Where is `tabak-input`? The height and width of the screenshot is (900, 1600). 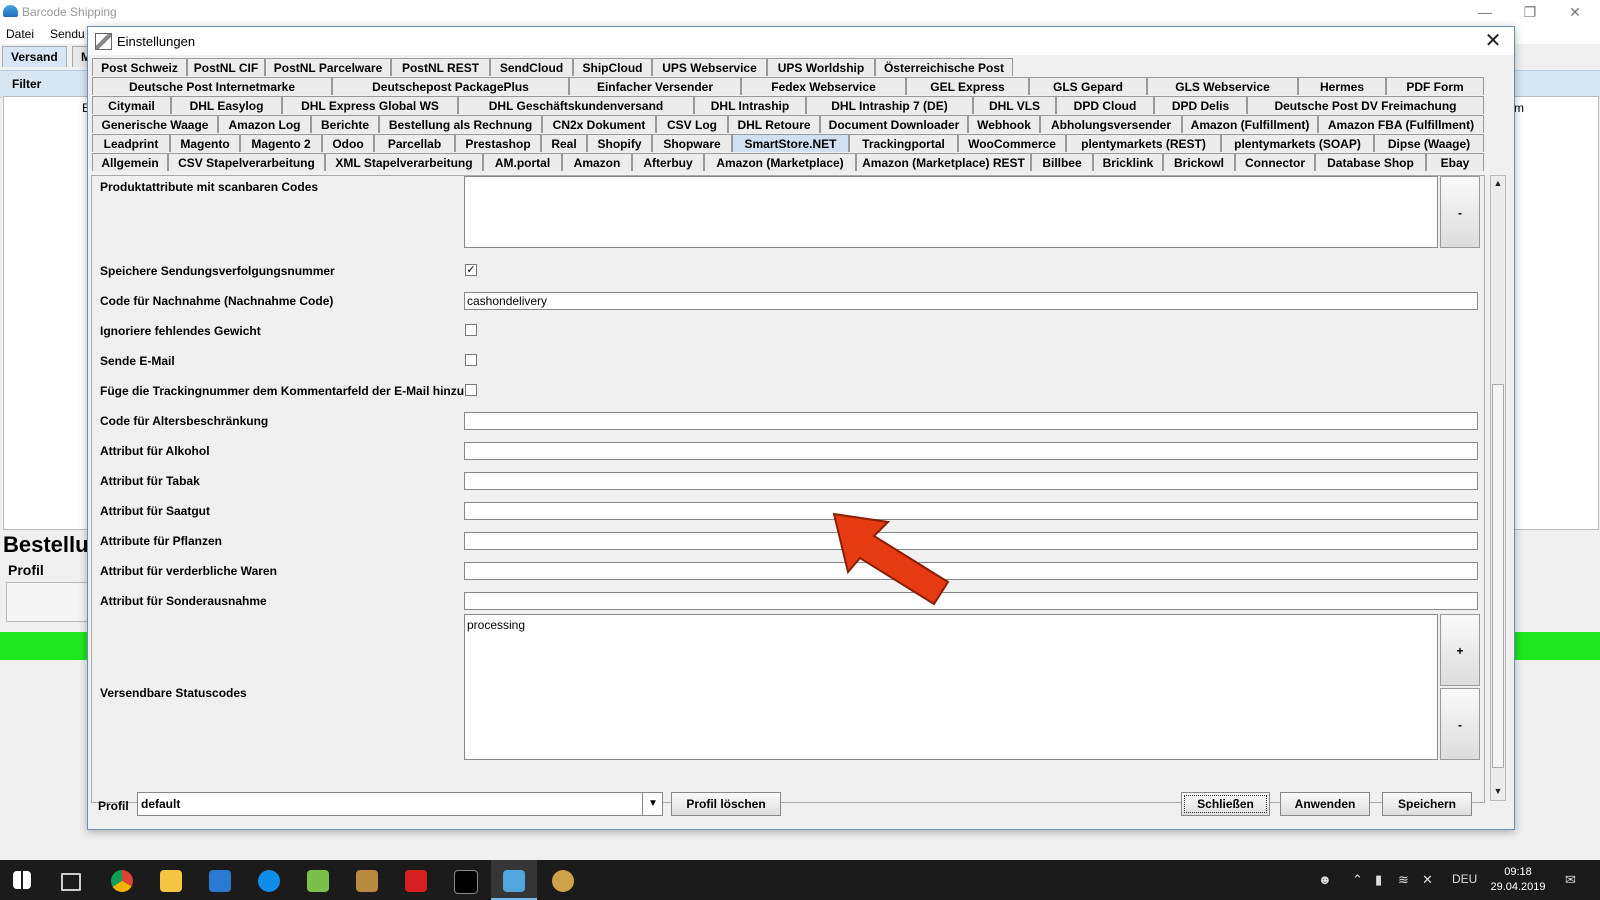
tabak-input is located at coordinates (971, 481).